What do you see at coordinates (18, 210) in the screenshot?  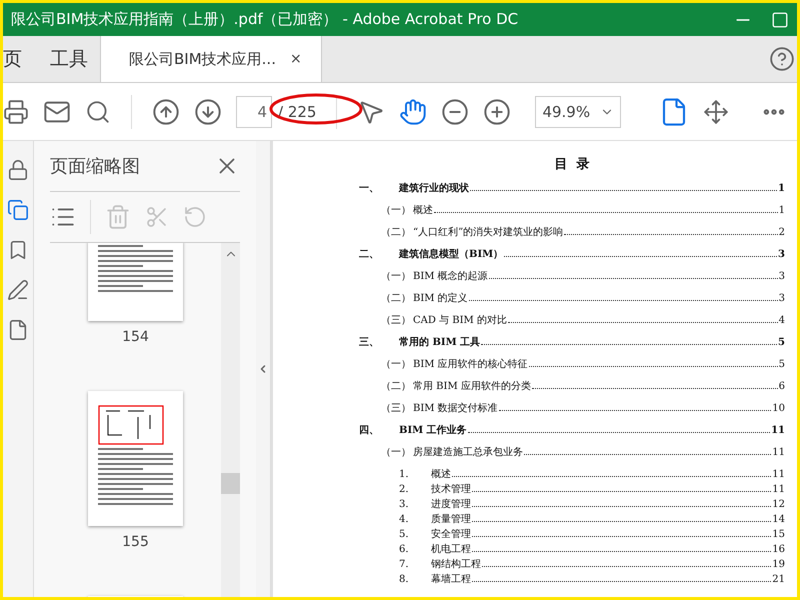 I see `pages-icon` at bounding box center [18, 210].